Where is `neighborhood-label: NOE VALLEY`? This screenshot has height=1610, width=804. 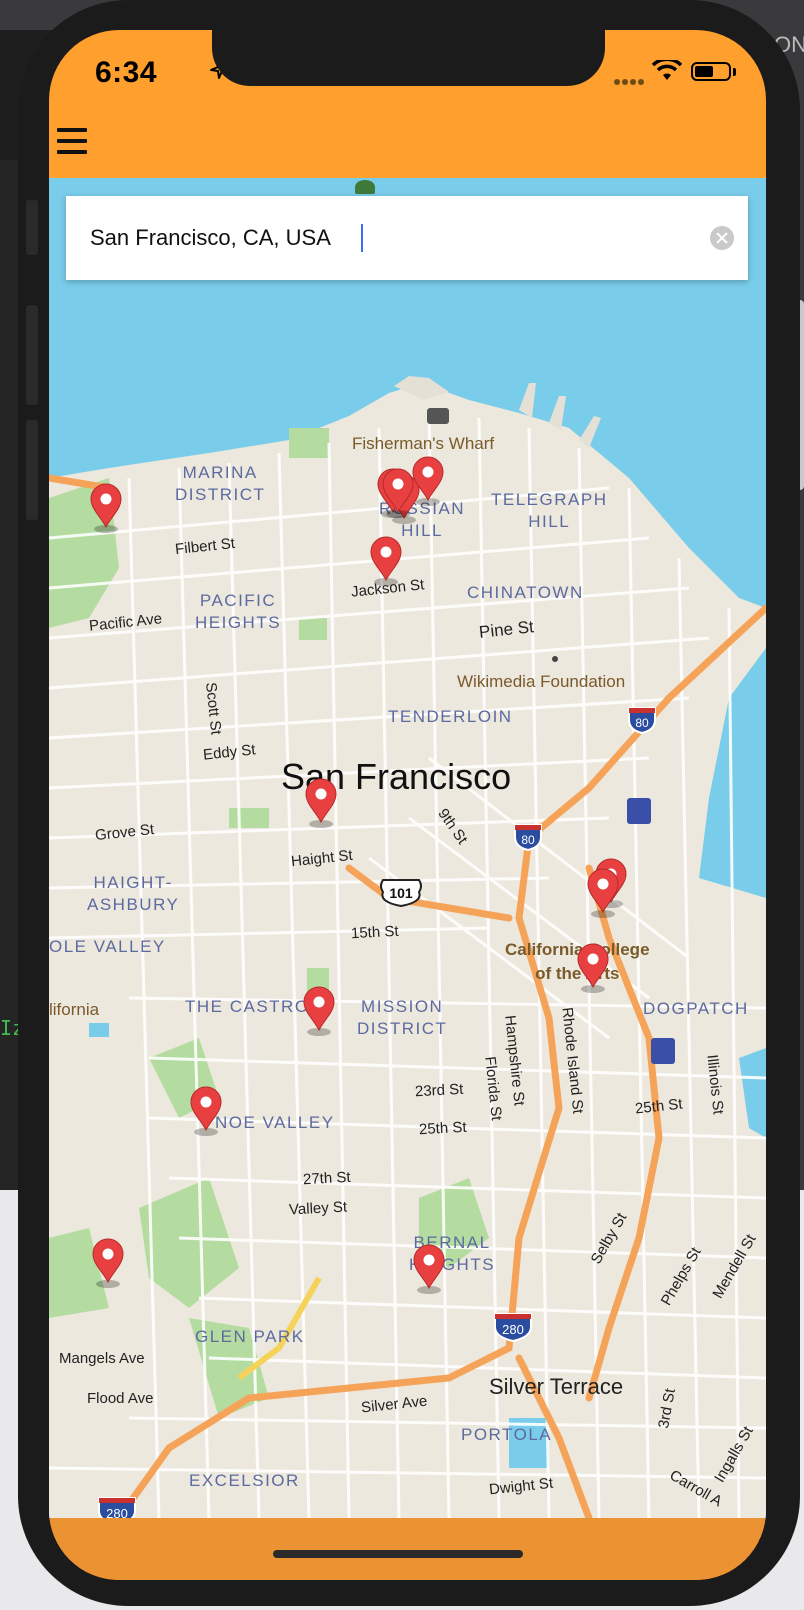
neighborhood-label: NOE VALLEY is located at coordinates (275, 1122).